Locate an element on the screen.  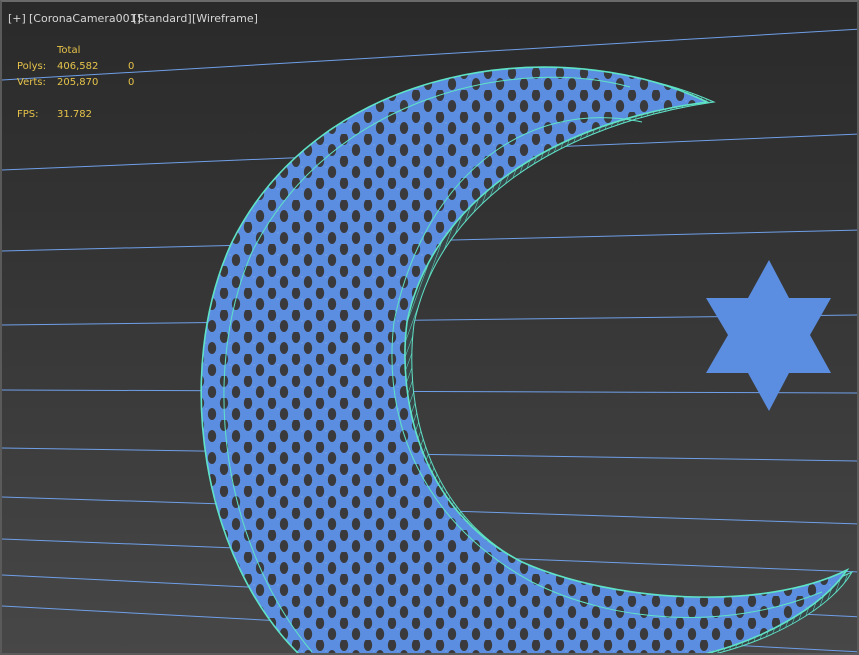
verts-total: 205,870 is located at coordinates (78, 82).